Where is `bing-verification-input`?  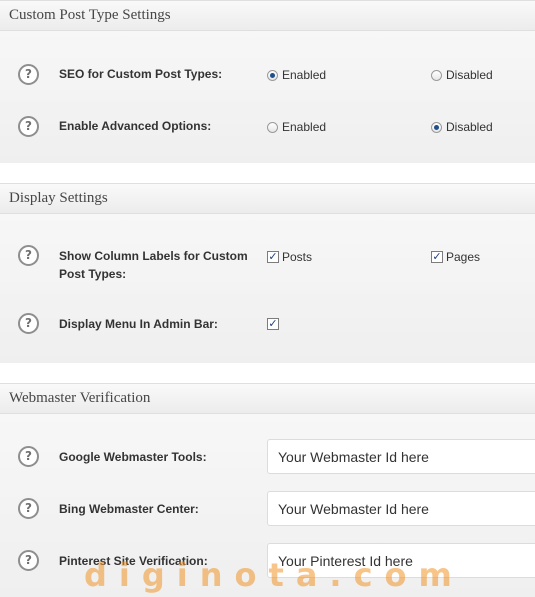
bing-verification-input is located at coordinates (401, 508).